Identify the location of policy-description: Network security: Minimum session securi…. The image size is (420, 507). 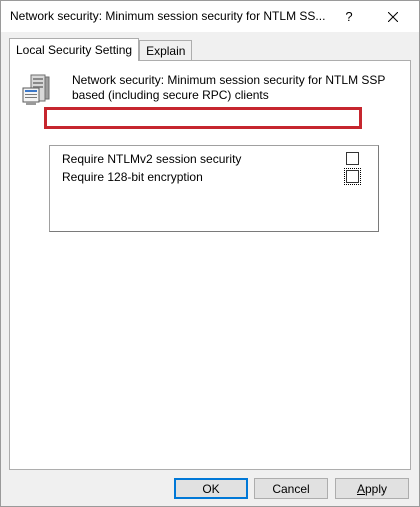
(229, 87).